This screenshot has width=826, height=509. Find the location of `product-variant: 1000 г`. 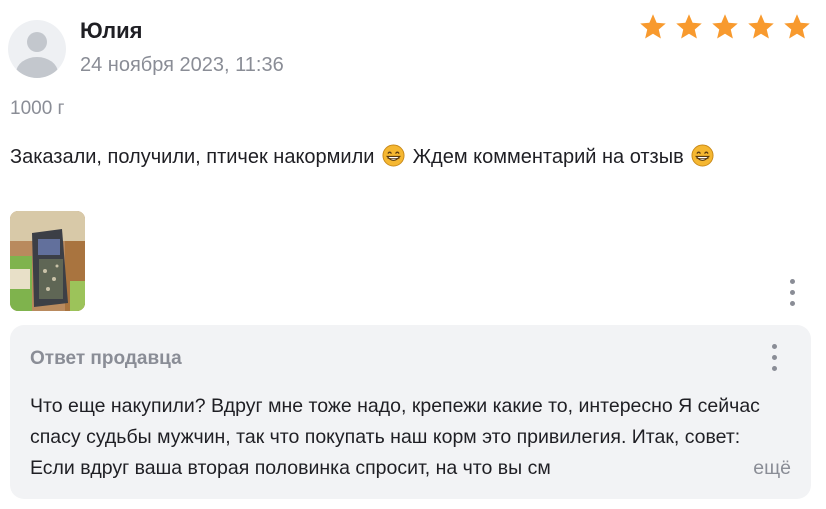

product-variant: 1000 г is located at coordinates (37, 108).